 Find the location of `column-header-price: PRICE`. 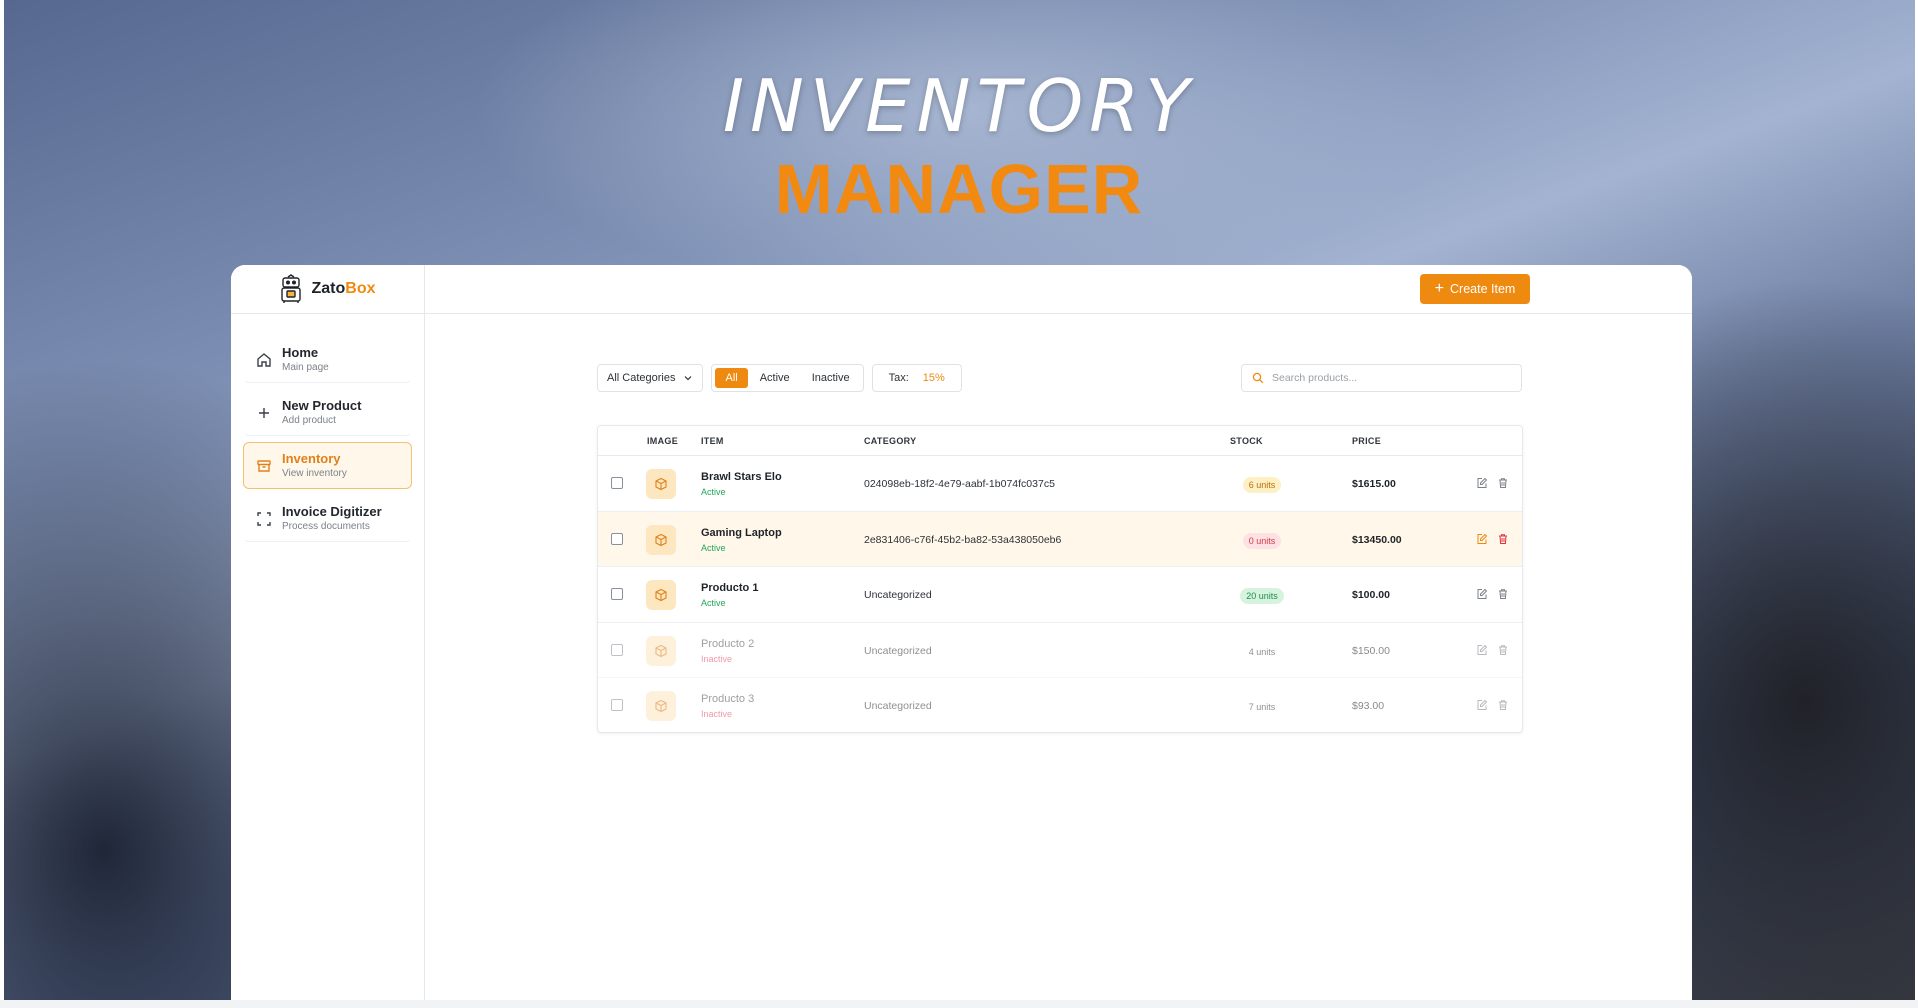

column-header-price: PRICE is located at coordinates (1366, 441).